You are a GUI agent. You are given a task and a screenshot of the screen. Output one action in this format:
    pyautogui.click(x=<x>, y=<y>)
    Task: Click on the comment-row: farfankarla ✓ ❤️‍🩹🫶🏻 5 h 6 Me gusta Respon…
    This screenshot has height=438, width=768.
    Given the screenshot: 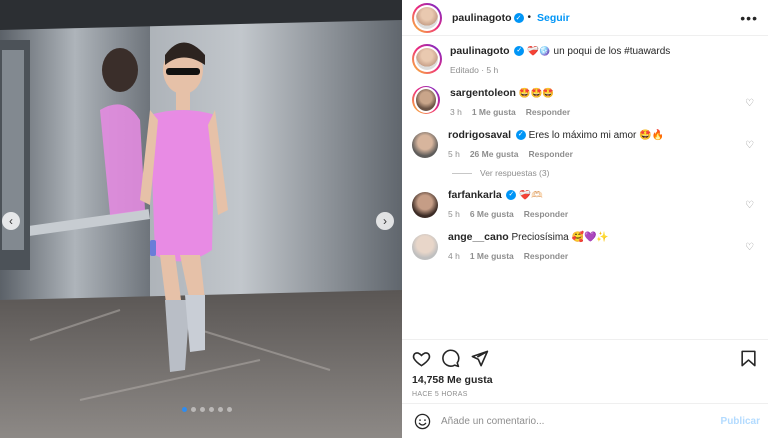 What is the action you would take?
    pyautogui.click(x=585, y=204)
    